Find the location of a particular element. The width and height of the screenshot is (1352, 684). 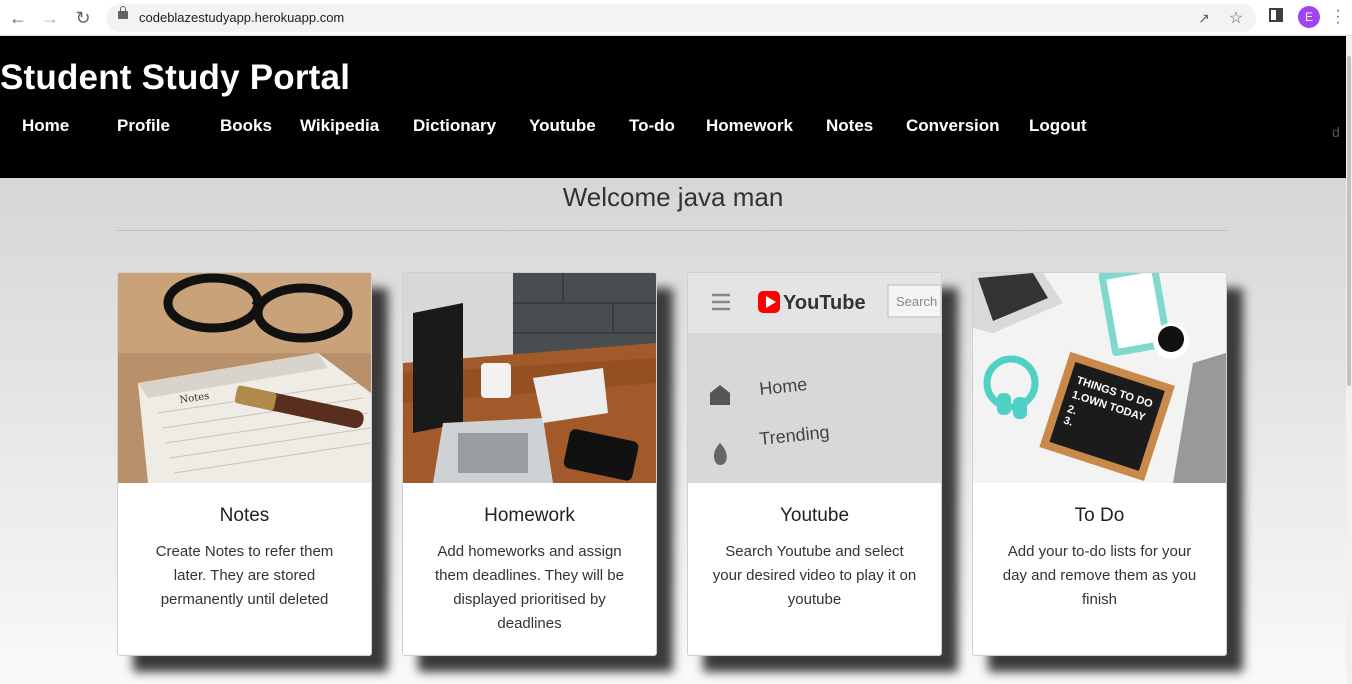

homework-image is located at coordinates (529, 378).